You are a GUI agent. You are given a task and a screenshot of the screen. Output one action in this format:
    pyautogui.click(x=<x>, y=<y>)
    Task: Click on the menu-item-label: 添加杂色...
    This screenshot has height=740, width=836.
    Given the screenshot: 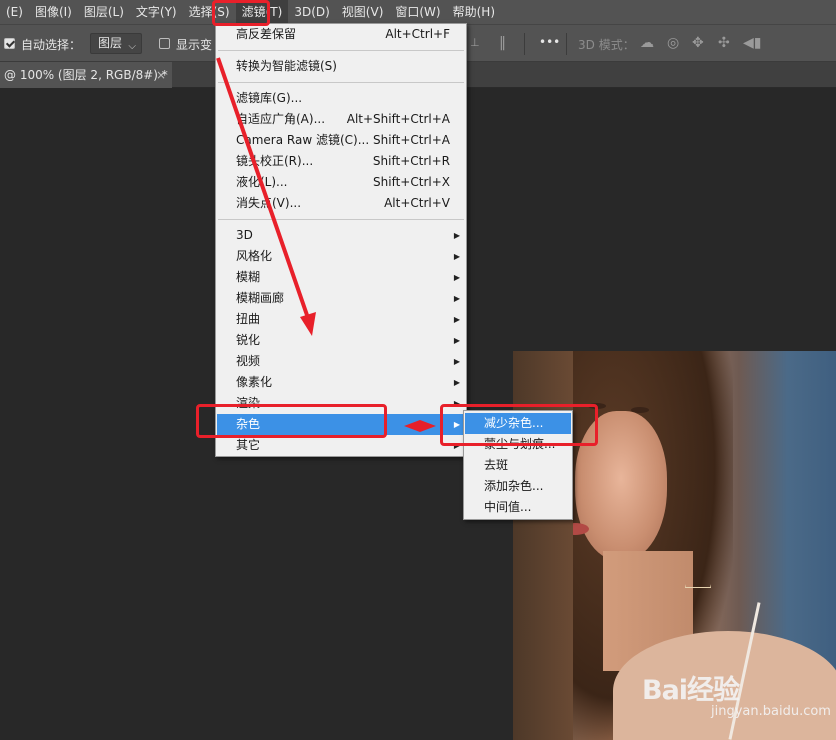 What is the action you would take?
    pyautogui.click(x=514, y=486)
    